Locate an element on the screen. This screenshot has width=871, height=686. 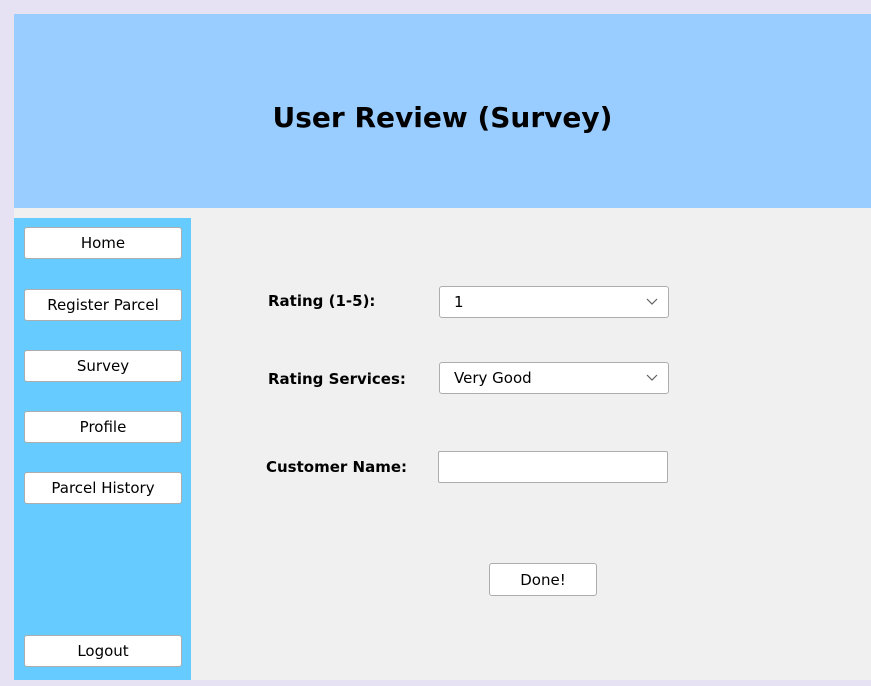
parcel-history-button: Parcel History is located at coordinates (103, 488).